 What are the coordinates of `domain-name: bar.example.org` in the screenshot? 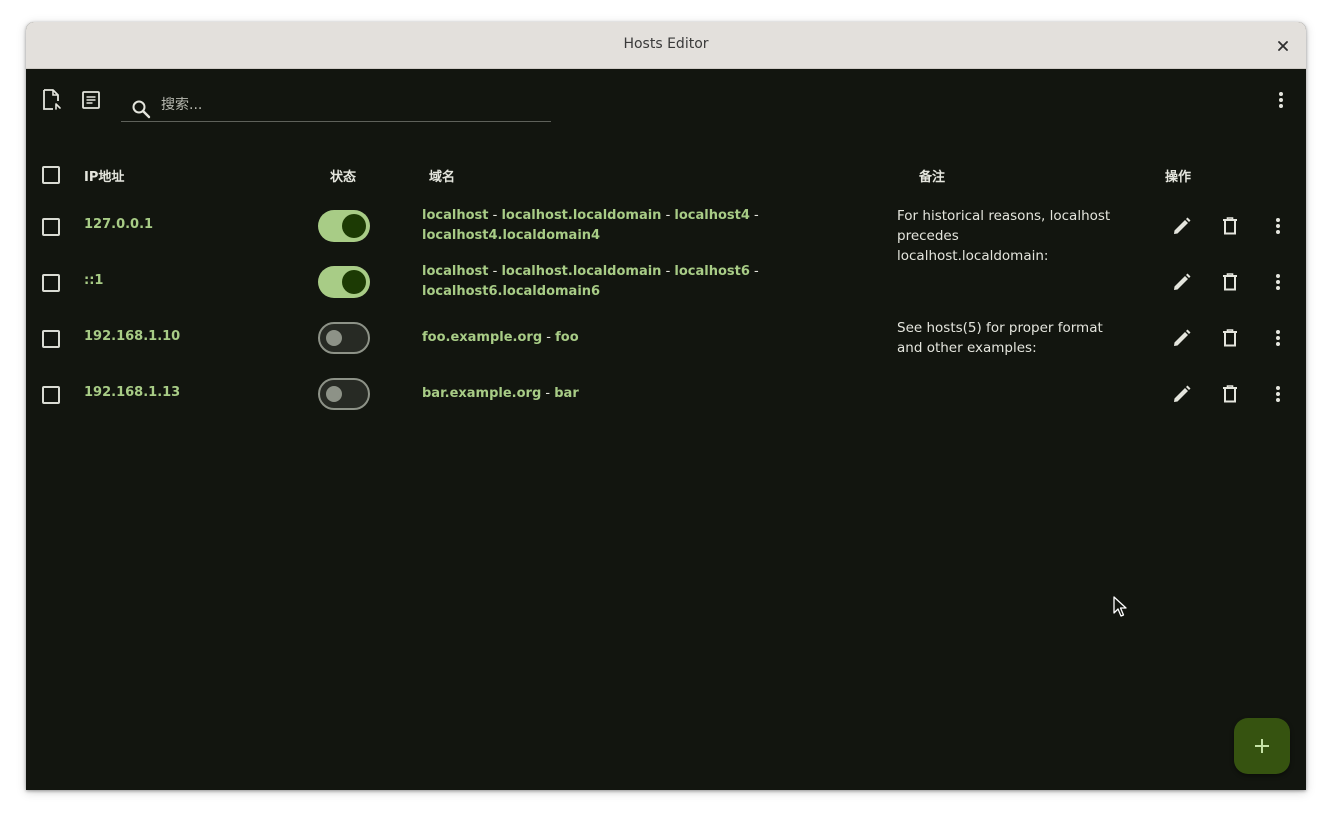 It's located at (482, 393).